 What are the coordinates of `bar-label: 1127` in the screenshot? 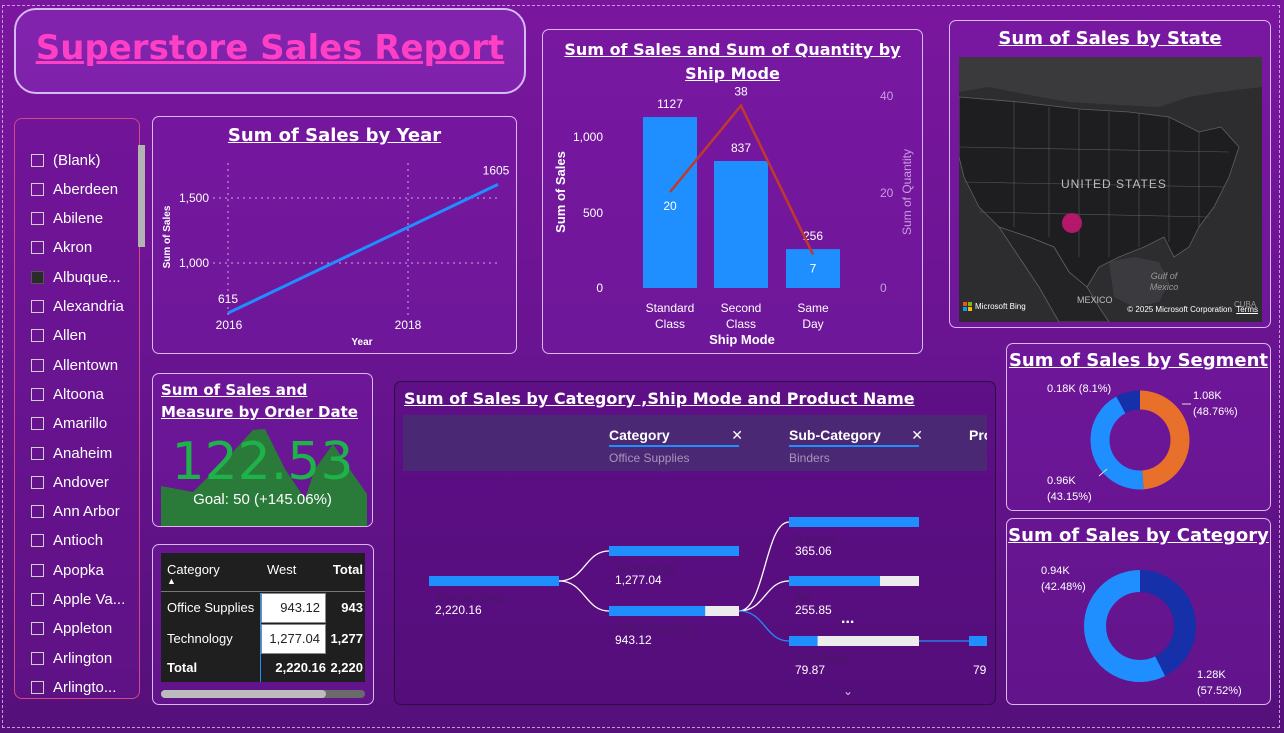 It's located at (670, 104).